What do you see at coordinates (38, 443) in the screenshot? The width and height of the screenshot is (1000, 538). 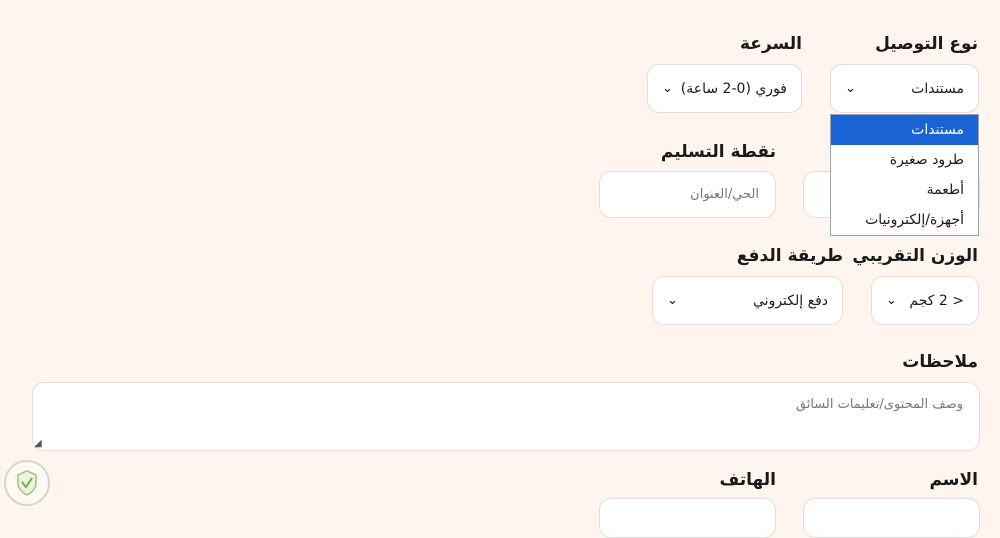 I see `resize-handle-icon: ◢` at bounding box center [38, 443].